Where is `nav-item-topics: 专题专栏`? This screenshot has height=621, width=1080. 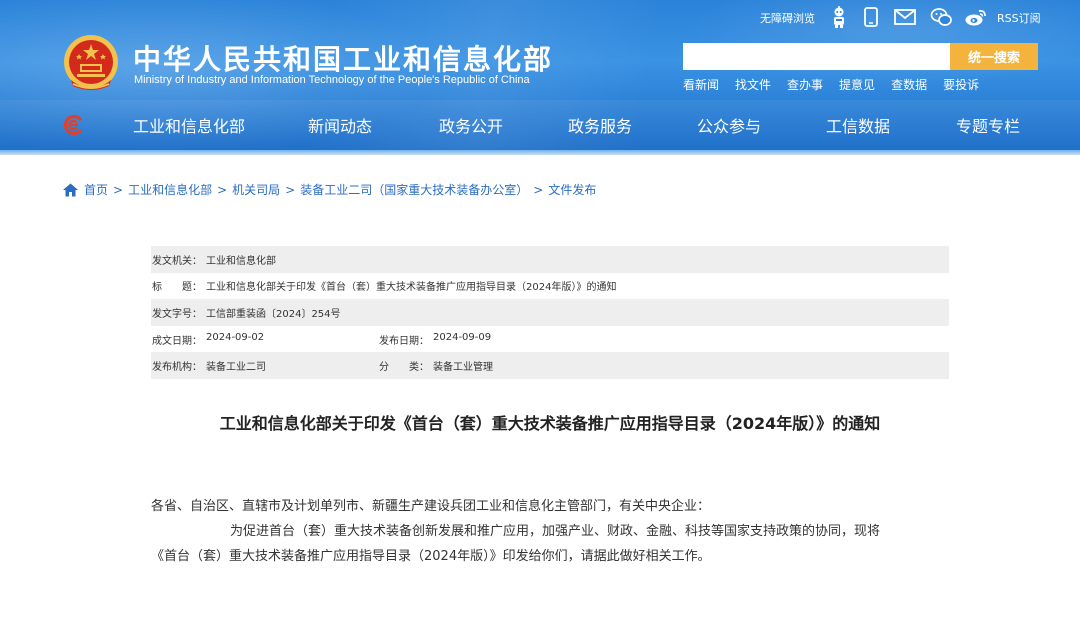
nav-item-topics: 专题专栏 is located at coordinates (988, 125).